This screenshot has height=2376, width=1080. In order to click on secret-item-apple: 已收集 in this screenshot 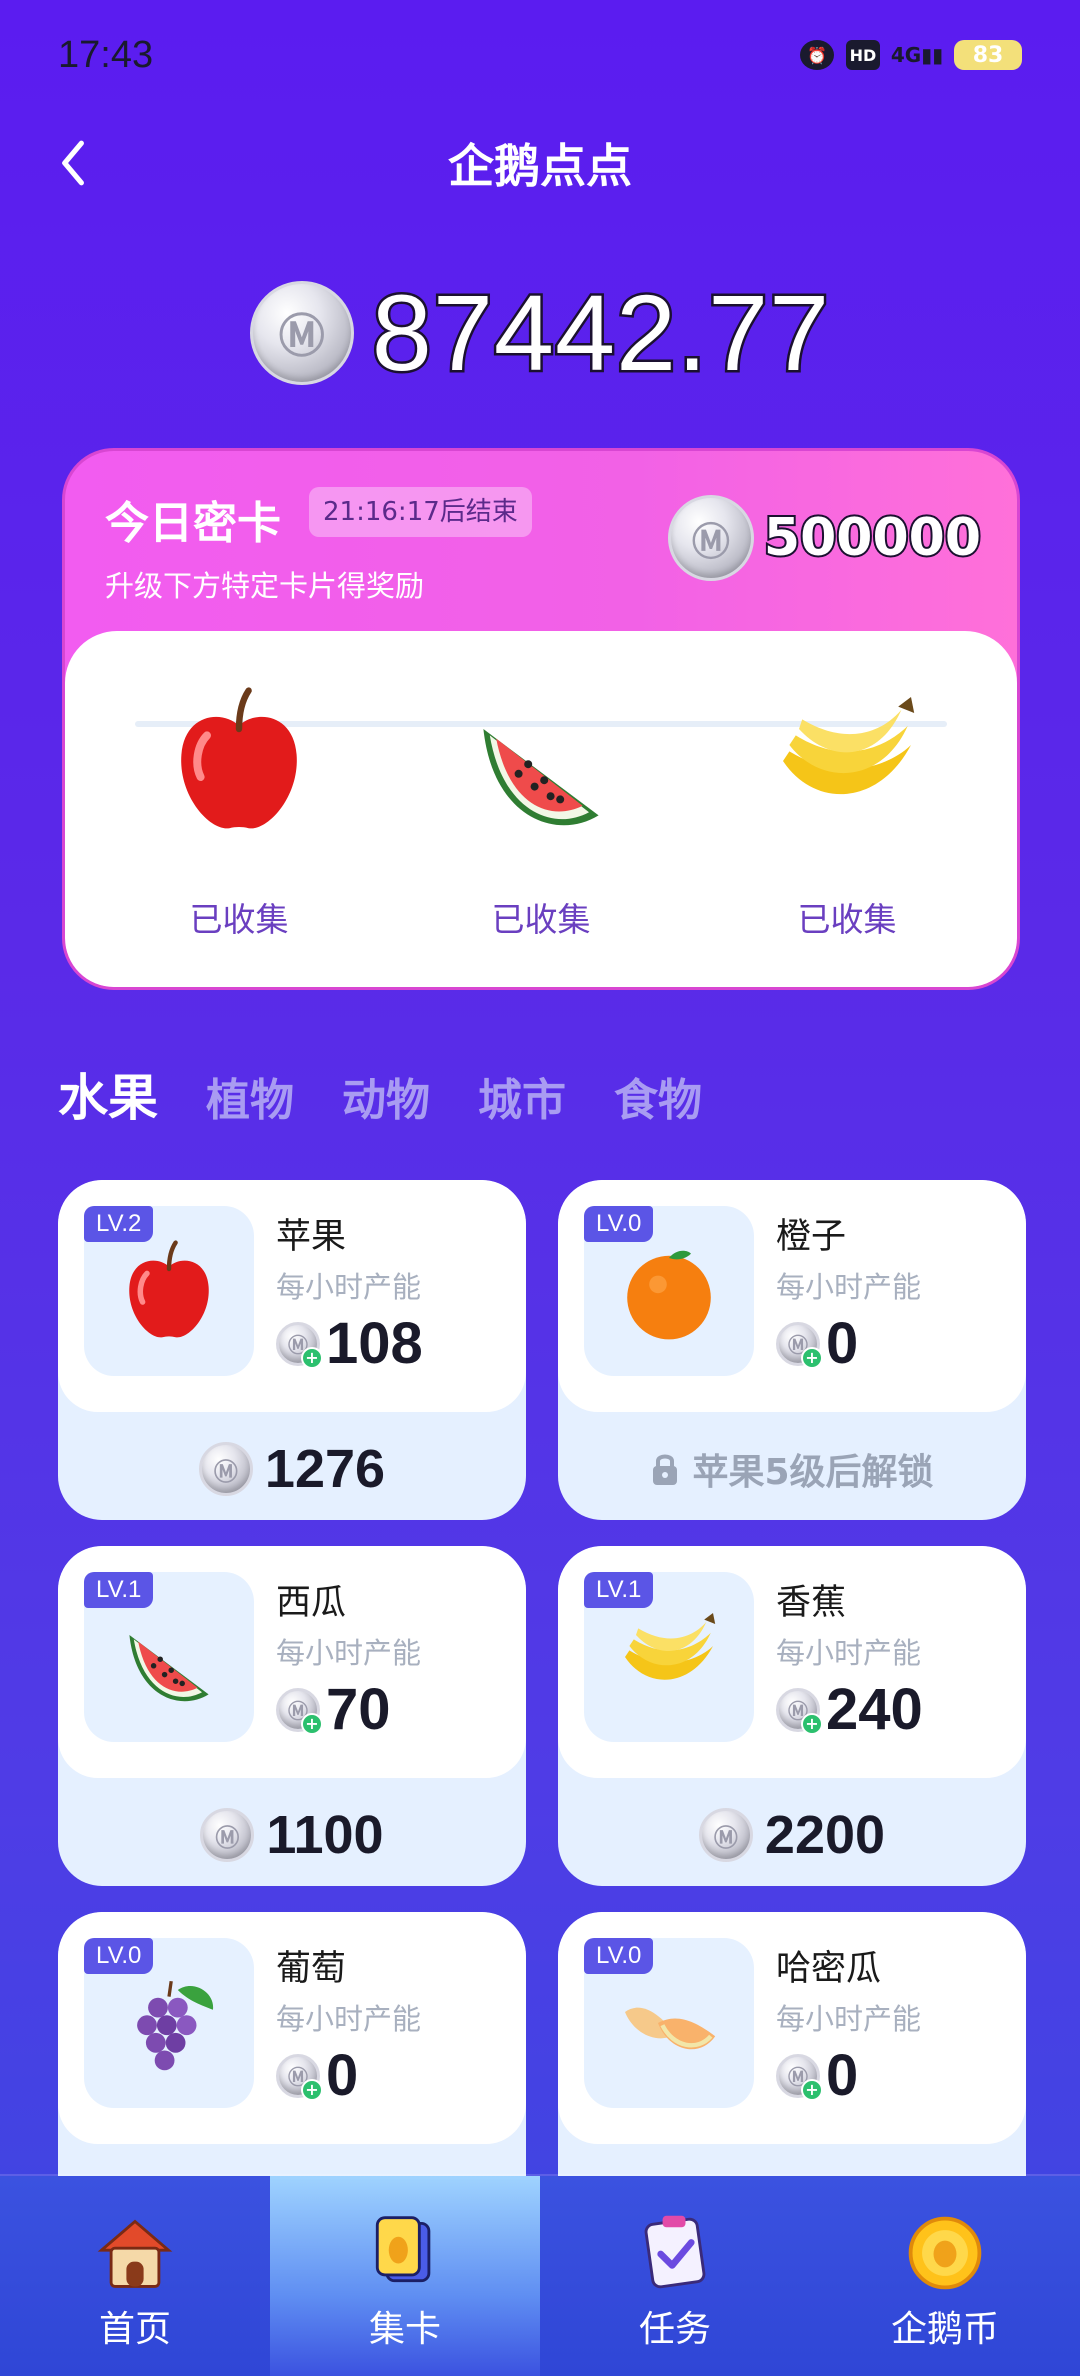, I will do `click(239, 811)`.